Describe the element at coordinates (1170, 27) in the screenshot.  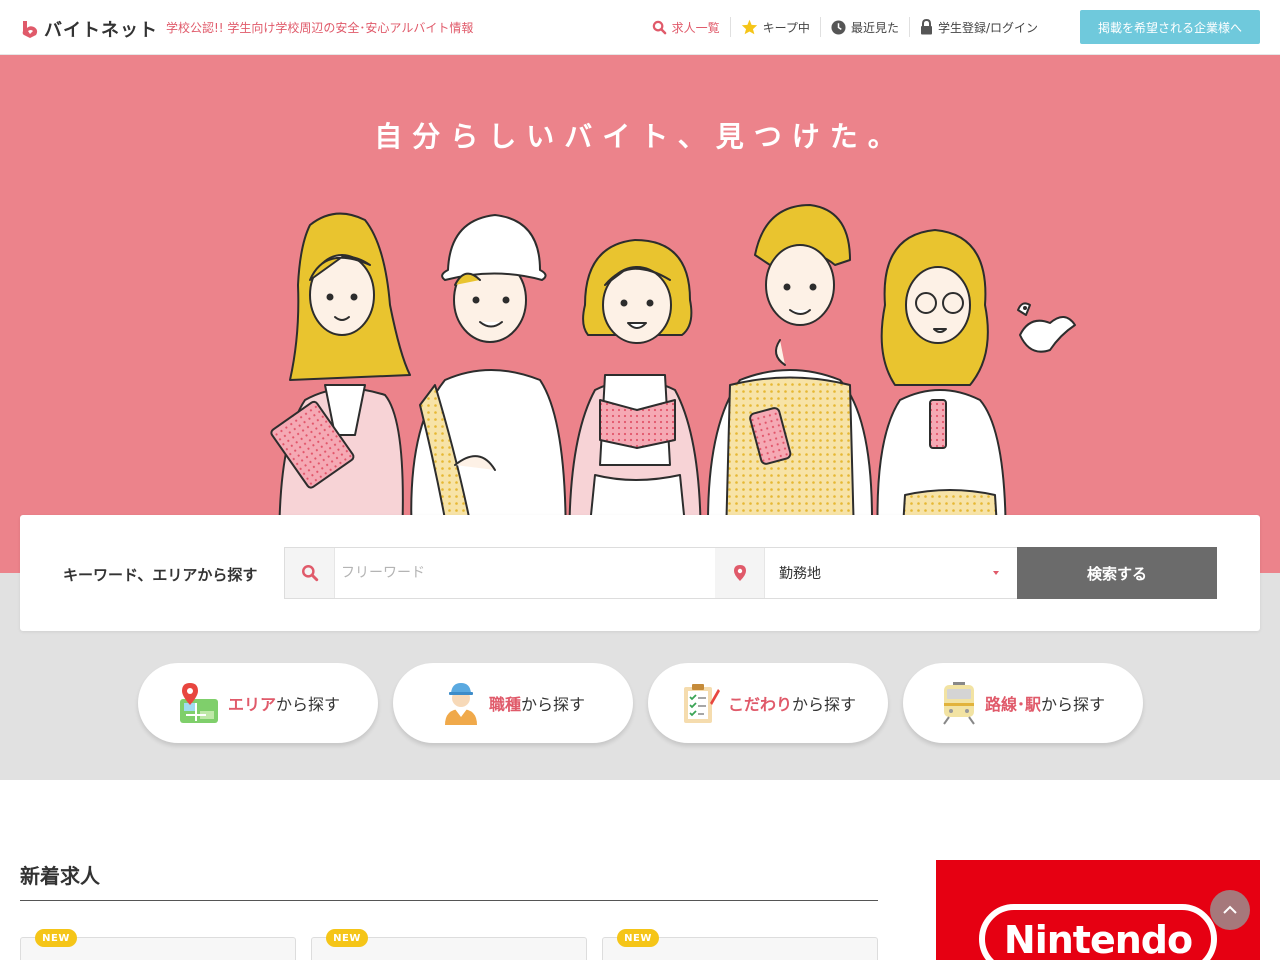
I see `company-info-button: 掲載を希望される企業様へ` at that location.